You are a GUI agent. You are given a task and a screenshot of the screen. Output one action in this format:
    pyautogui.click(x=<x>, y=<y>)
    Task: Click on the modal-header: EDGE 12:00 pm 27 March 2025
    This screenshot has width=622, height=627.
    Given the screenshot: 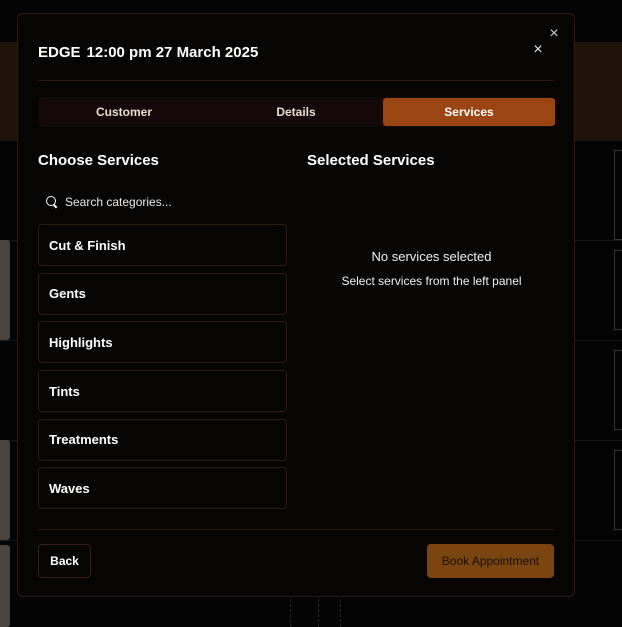 What is the action you would take?
    pyautogui.click(x=148, y=52)
    